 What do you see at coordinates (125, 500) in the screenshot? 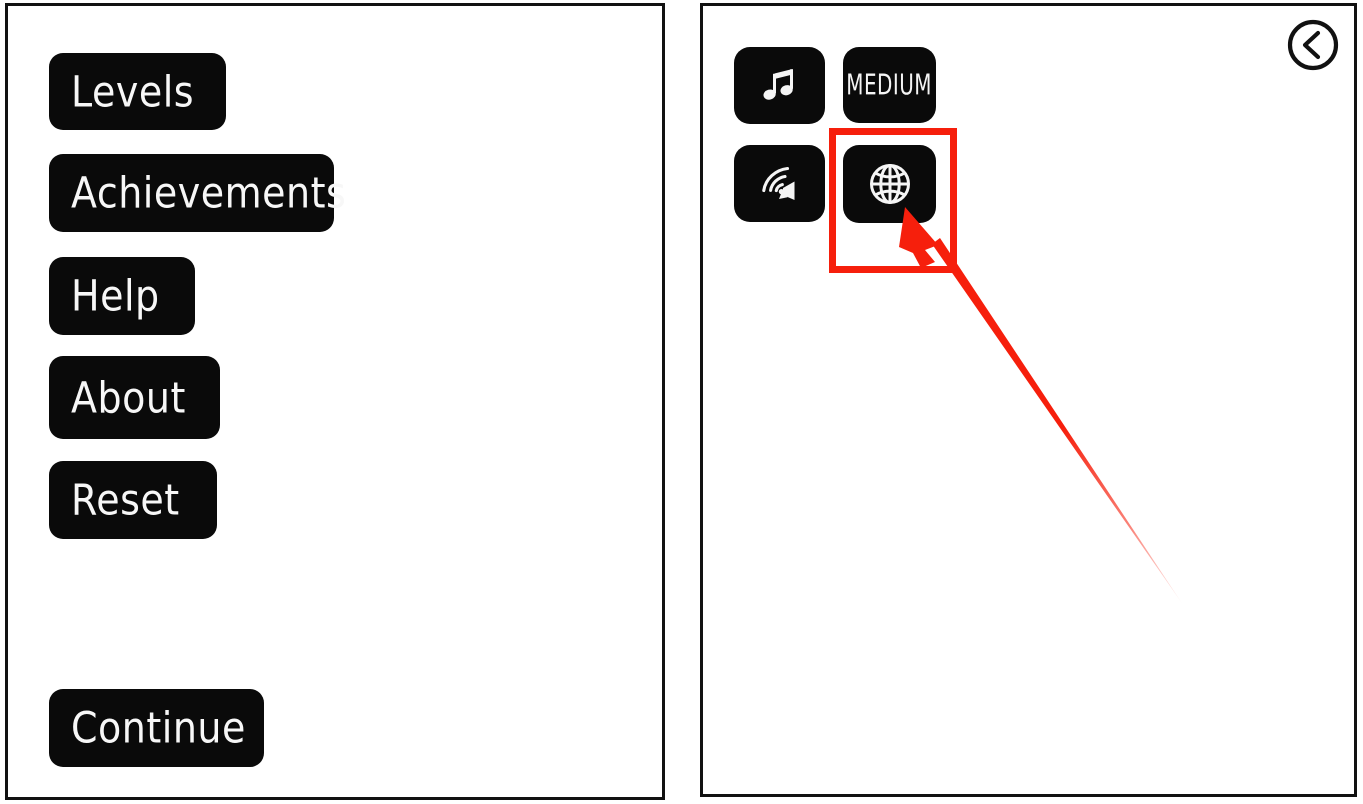
I see `reset-button-label: Reset` at bounding box center [125, 500].